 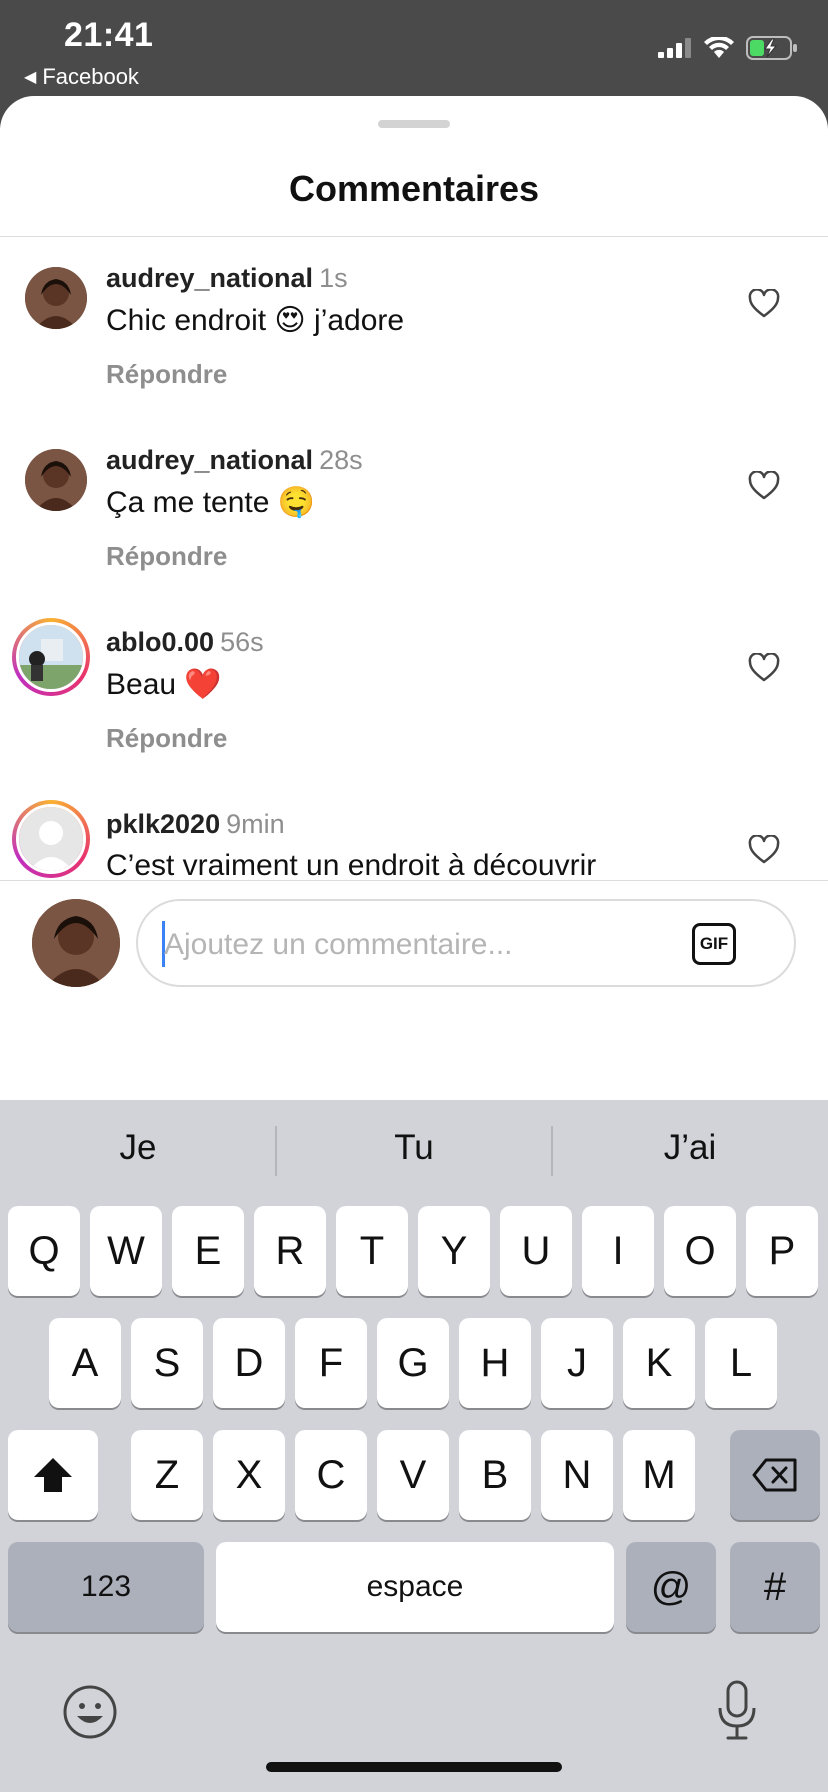 I want to click on back-triangle-icon: ◀, so click(x=30, y=77).